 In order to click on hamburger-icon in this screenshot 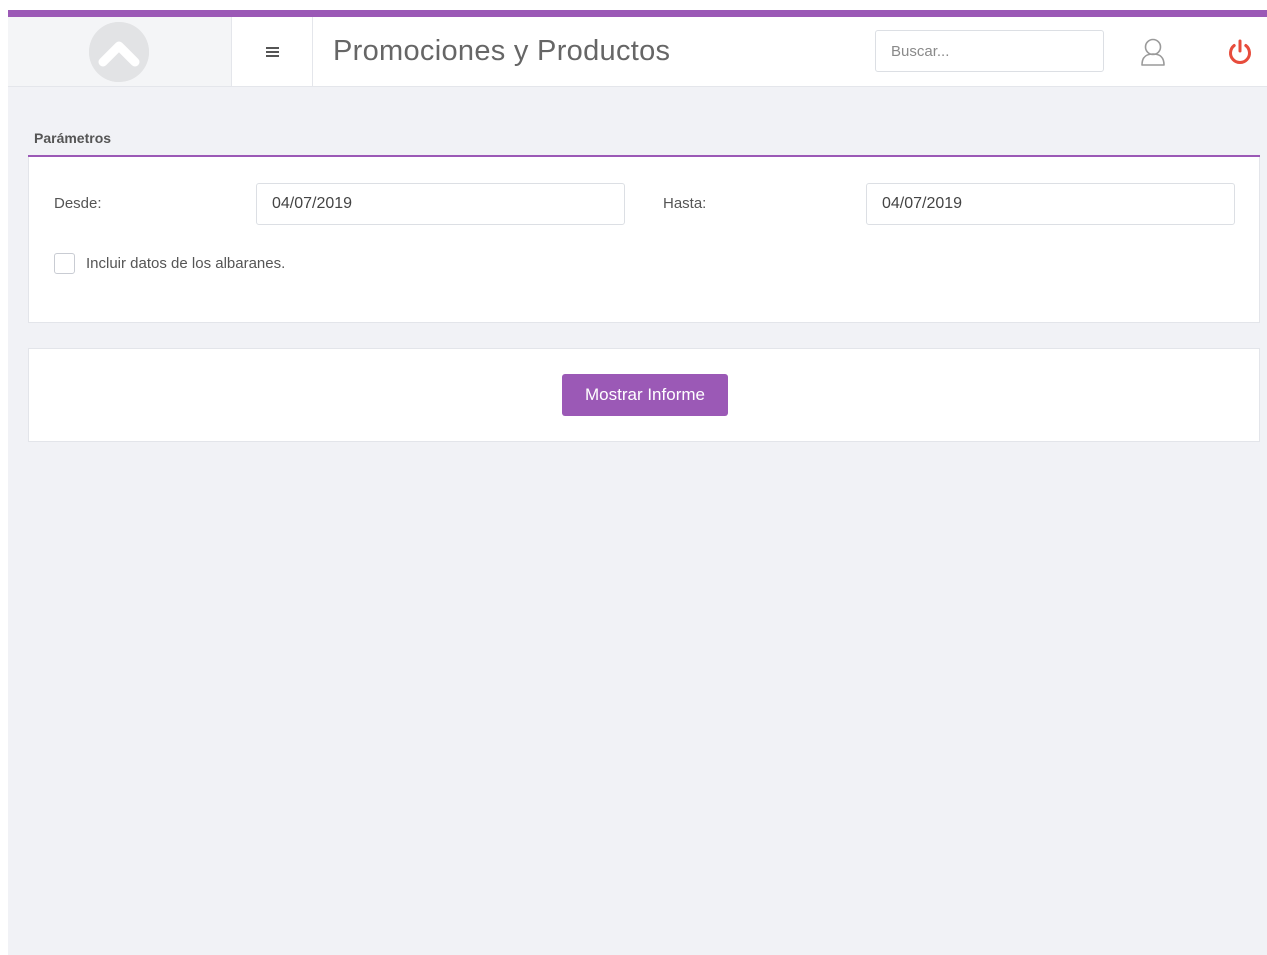, I will do `click(272, 51)`.